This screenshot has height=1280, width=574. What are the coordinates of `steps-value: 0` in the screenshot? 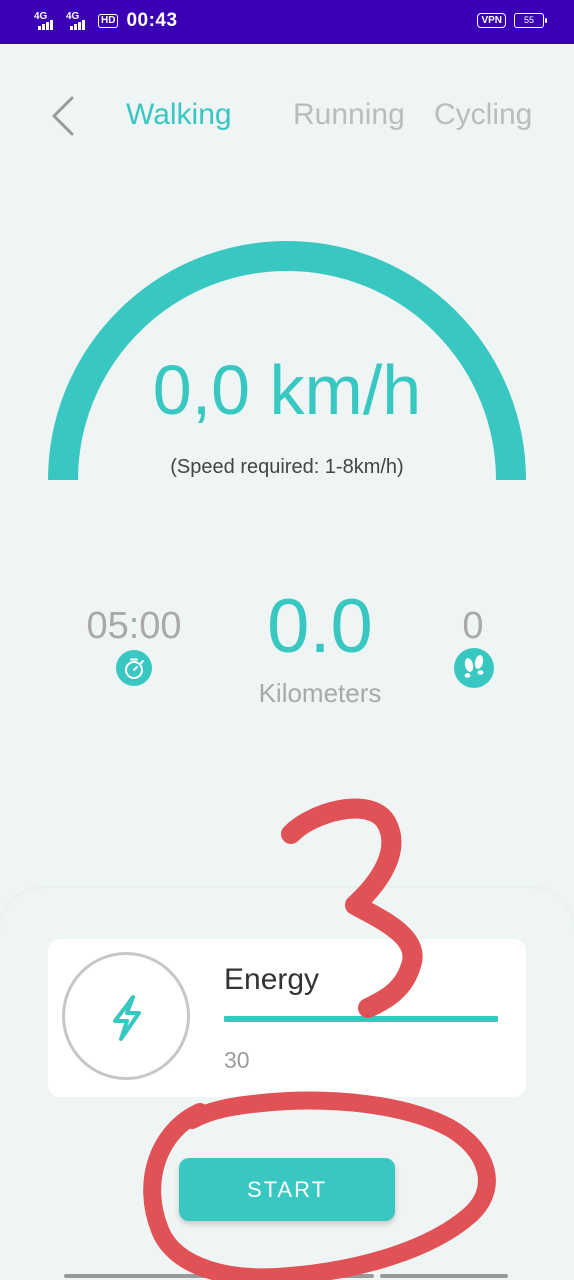 It's located at (473, 626).